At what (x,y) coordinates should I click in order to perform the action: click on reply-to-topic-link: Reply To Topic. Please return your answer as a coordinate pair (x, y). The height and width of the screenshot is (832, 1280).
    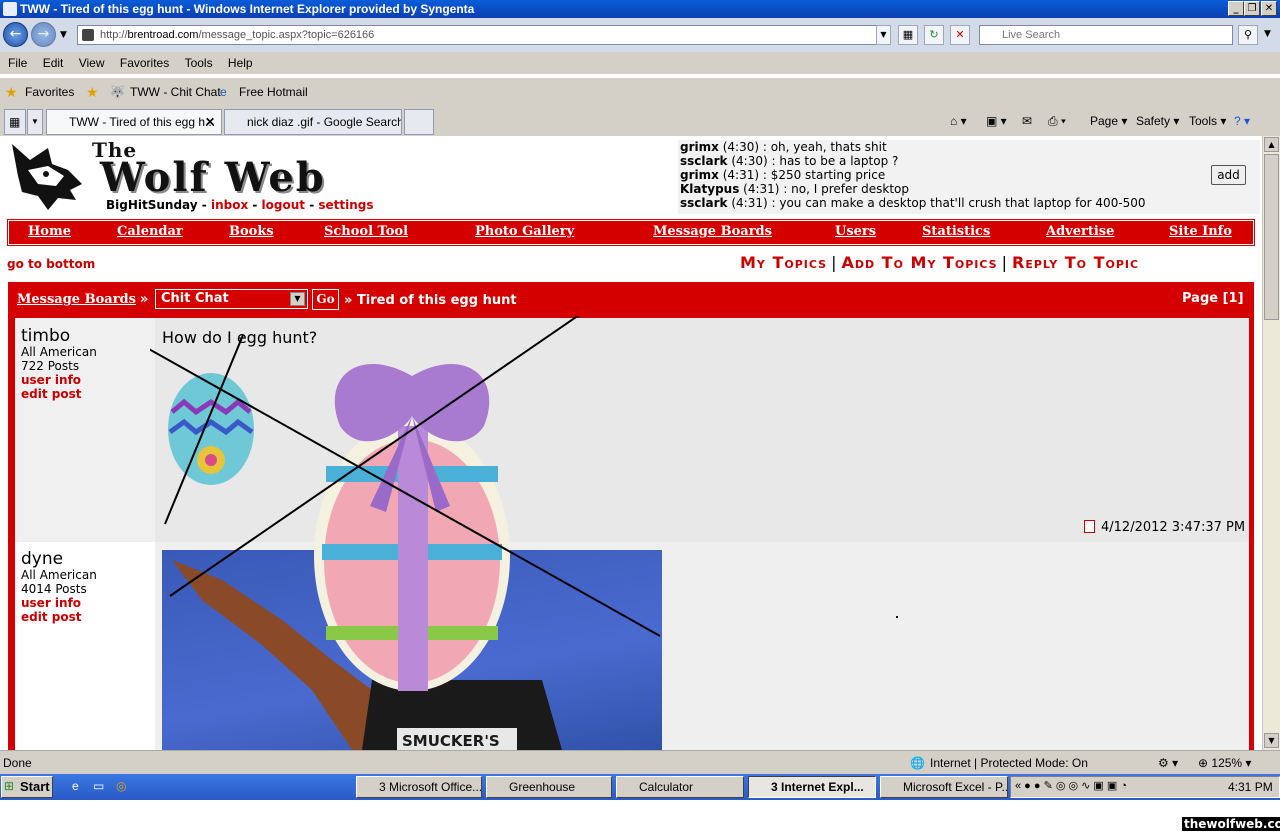
    Looking at the image, I should click on (1075, 262).